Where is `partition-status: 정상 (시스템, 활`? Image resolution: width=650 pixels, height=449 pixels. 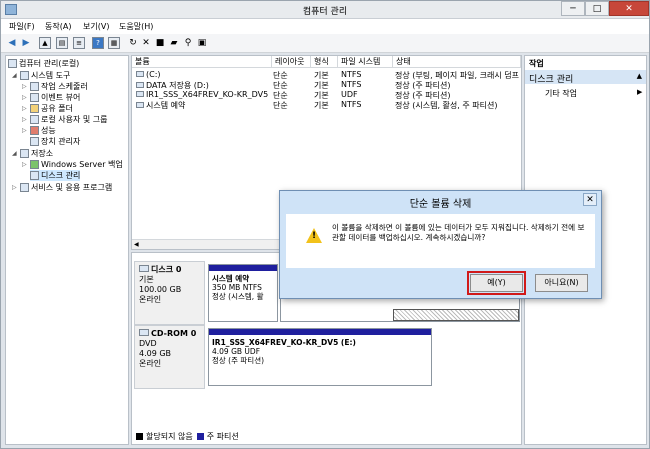
partition-status: 정상 (시스템, 활 is located at coordinates (238, 296).